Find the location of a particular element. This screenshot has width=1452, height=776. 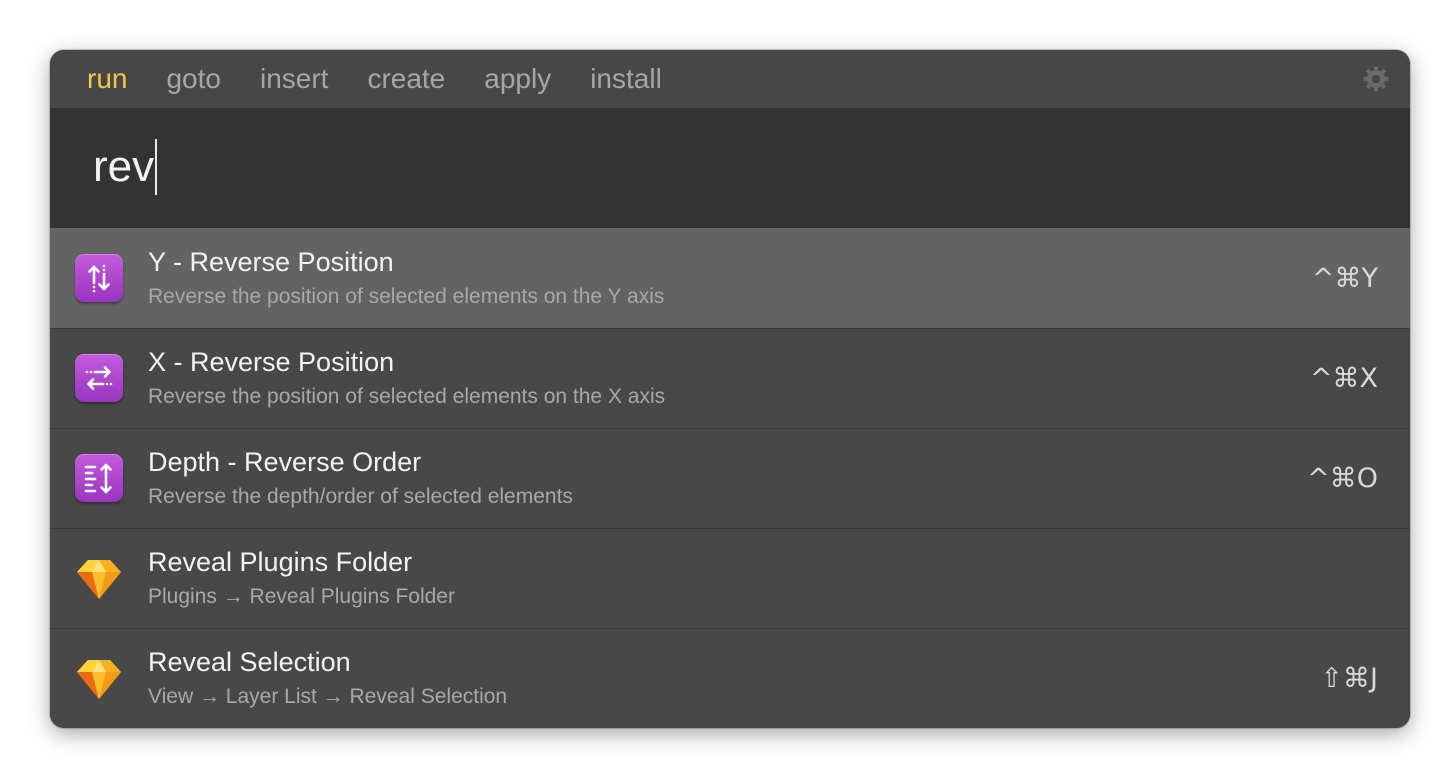

keyboard-shortcut: ^⌘X is located at coordinates (1343, 378).